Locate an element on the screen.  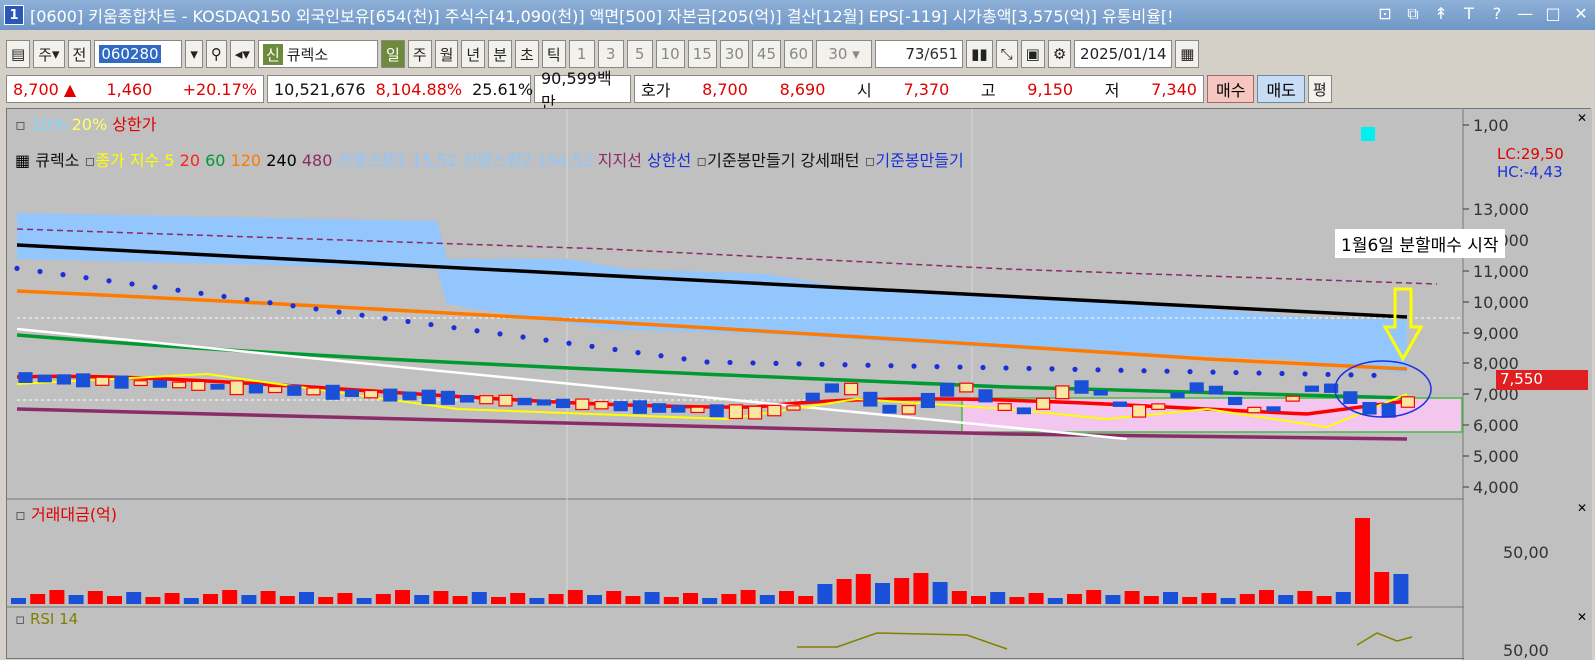
rsi-title: ▫ RSI 14 is located at coordinates (47, 619).